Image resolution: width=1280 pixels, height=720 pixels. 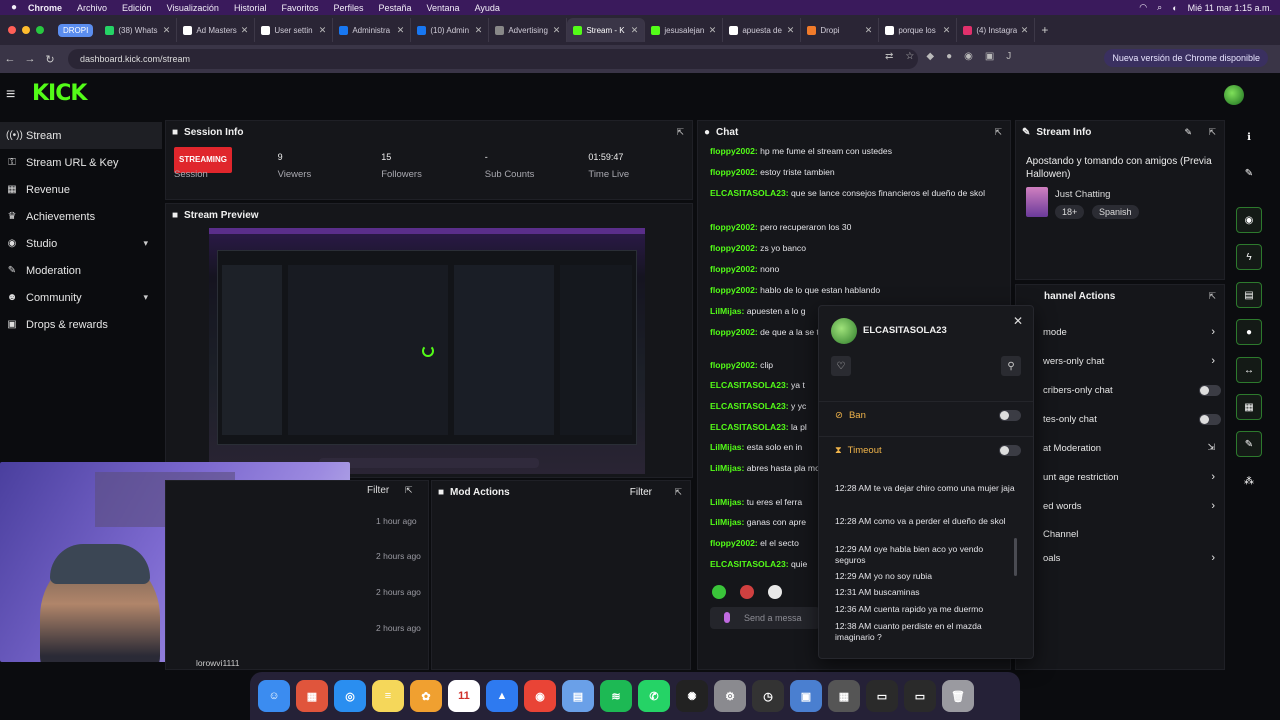 What do you see at coordinates (81, 297) in the screenshot?
I see `sidebar-item-community: ☻ Community ▾` at bounding box center [81, 297].